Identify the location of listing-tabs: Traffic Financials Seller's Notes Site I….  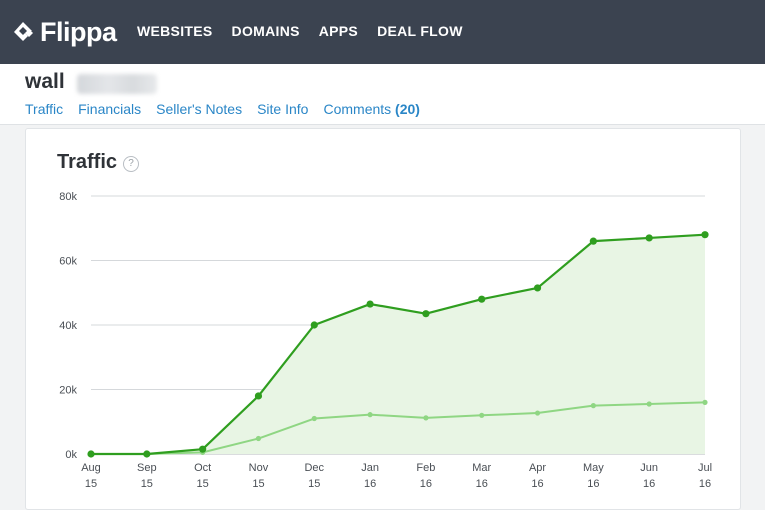
(230, 109).